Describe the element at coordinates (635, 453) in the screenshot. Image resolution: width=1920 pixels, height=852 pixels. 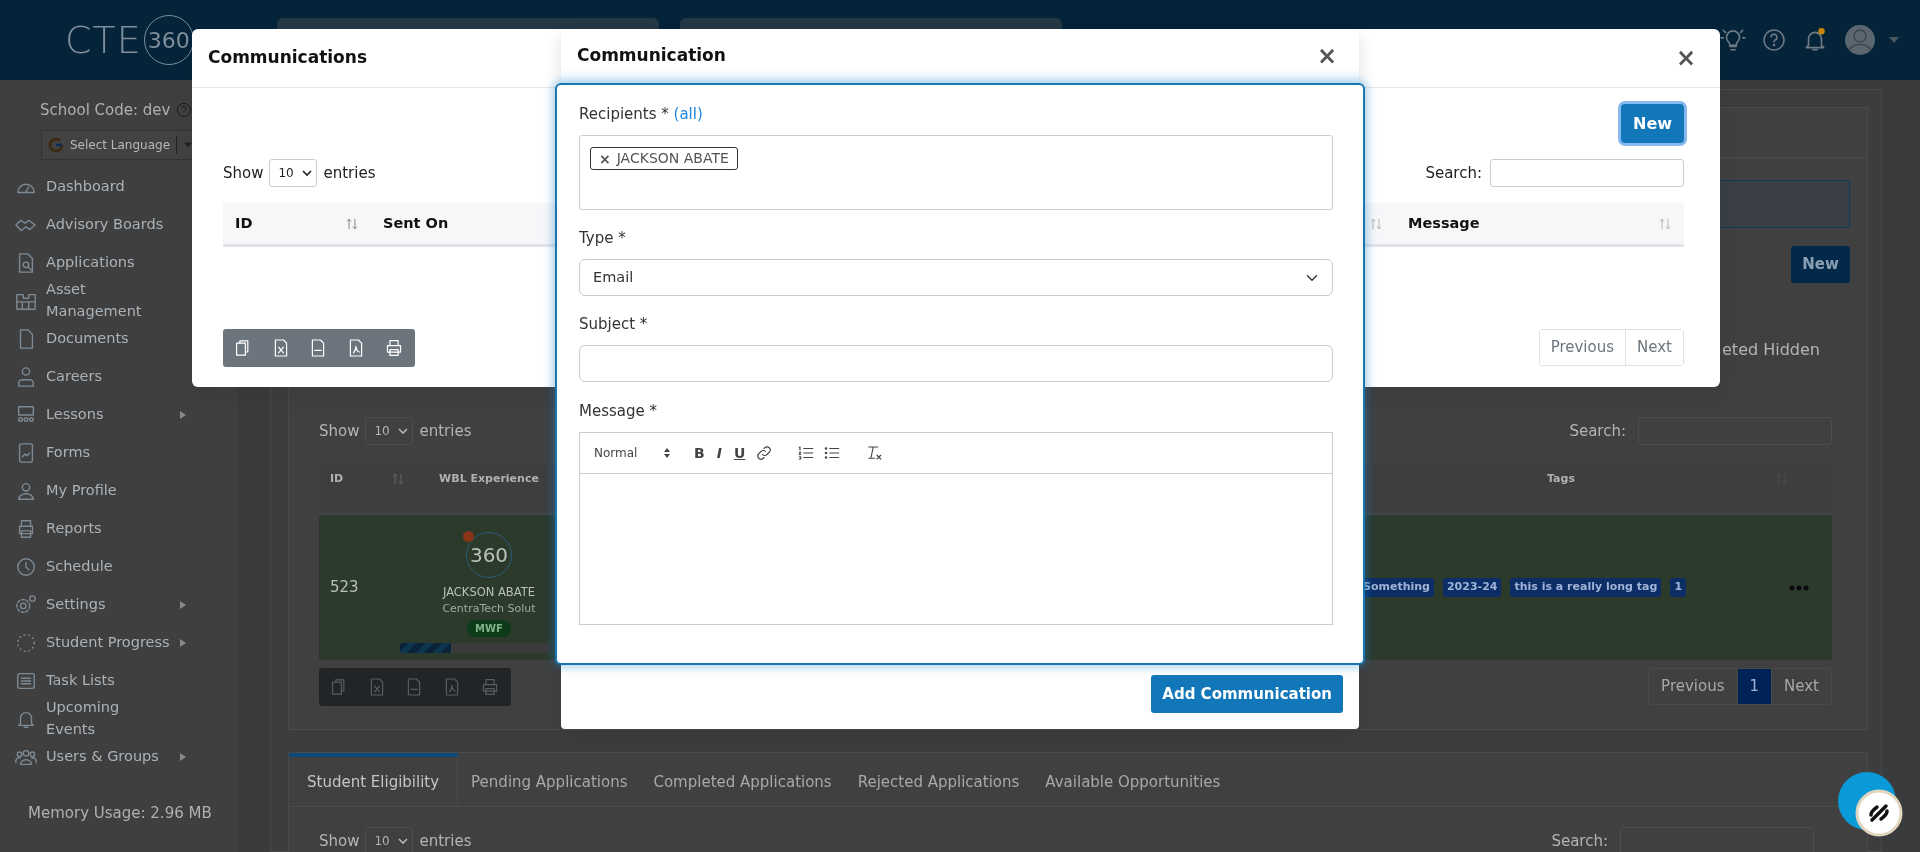
I see `format-select: Normal` at that location.